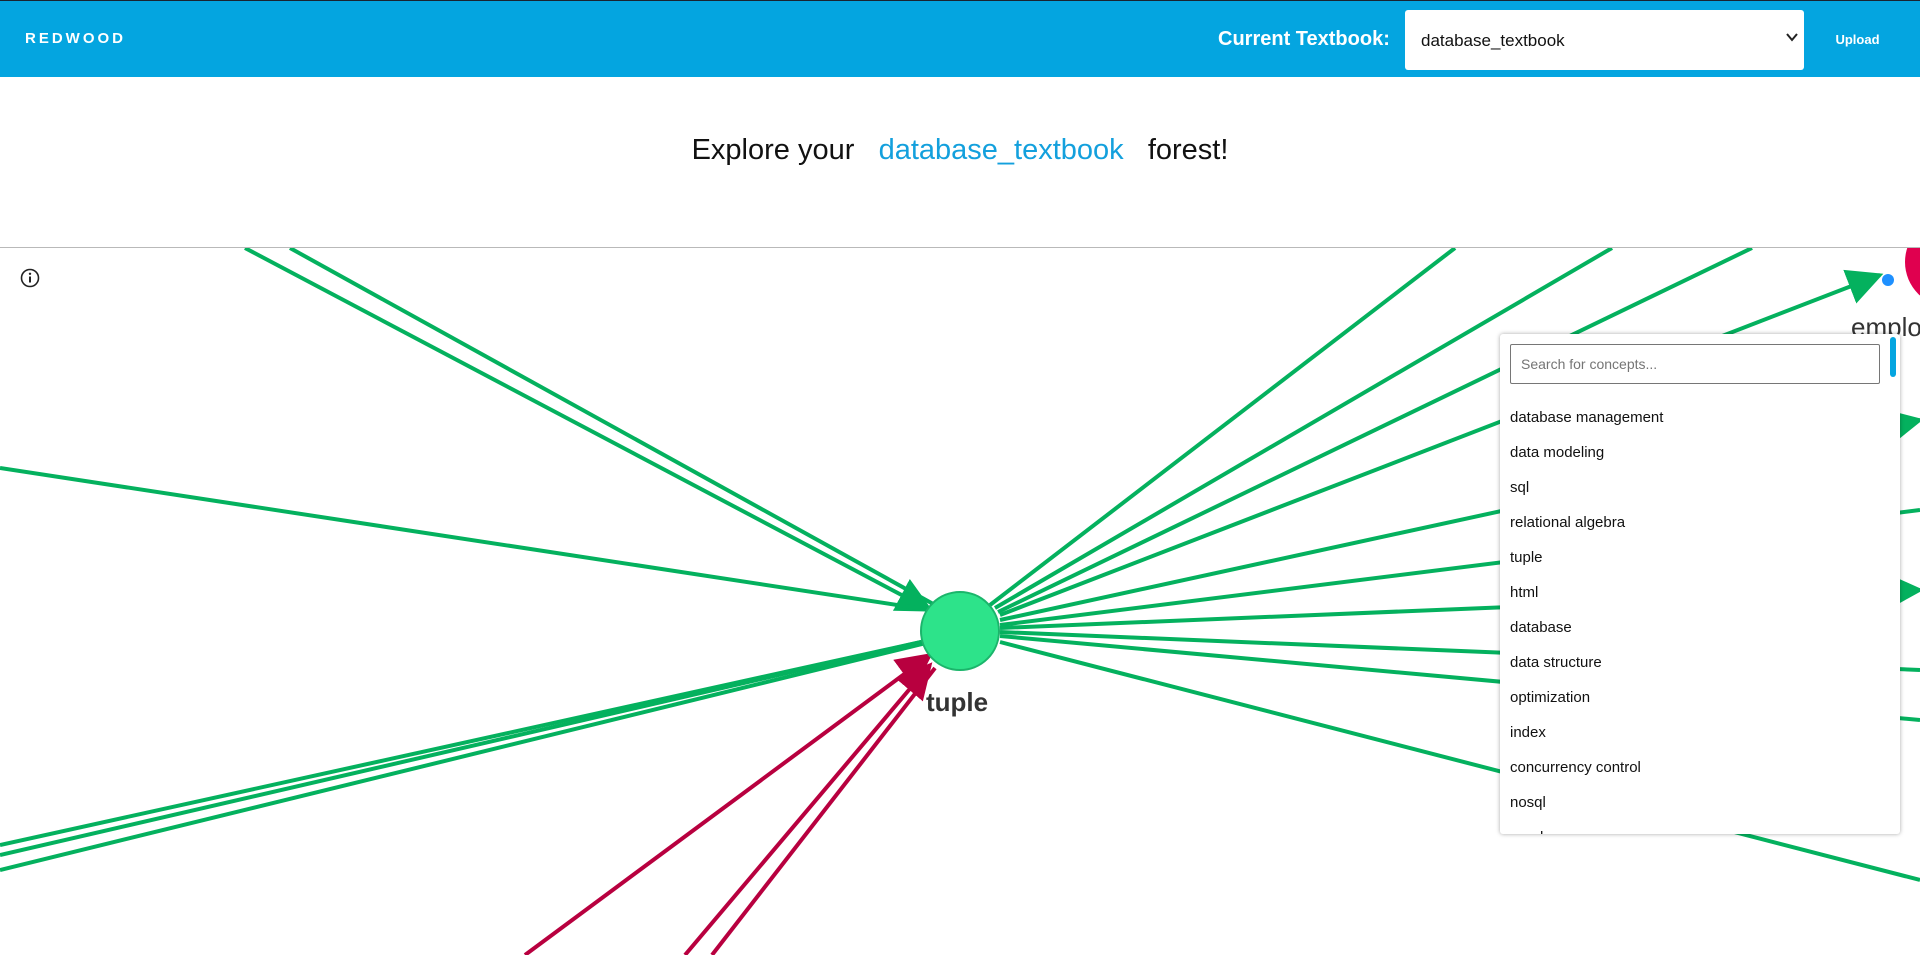 This screenshot has width=1920, height=955. I want to click on brand-logo: REDWOOD, so click(75, 38).